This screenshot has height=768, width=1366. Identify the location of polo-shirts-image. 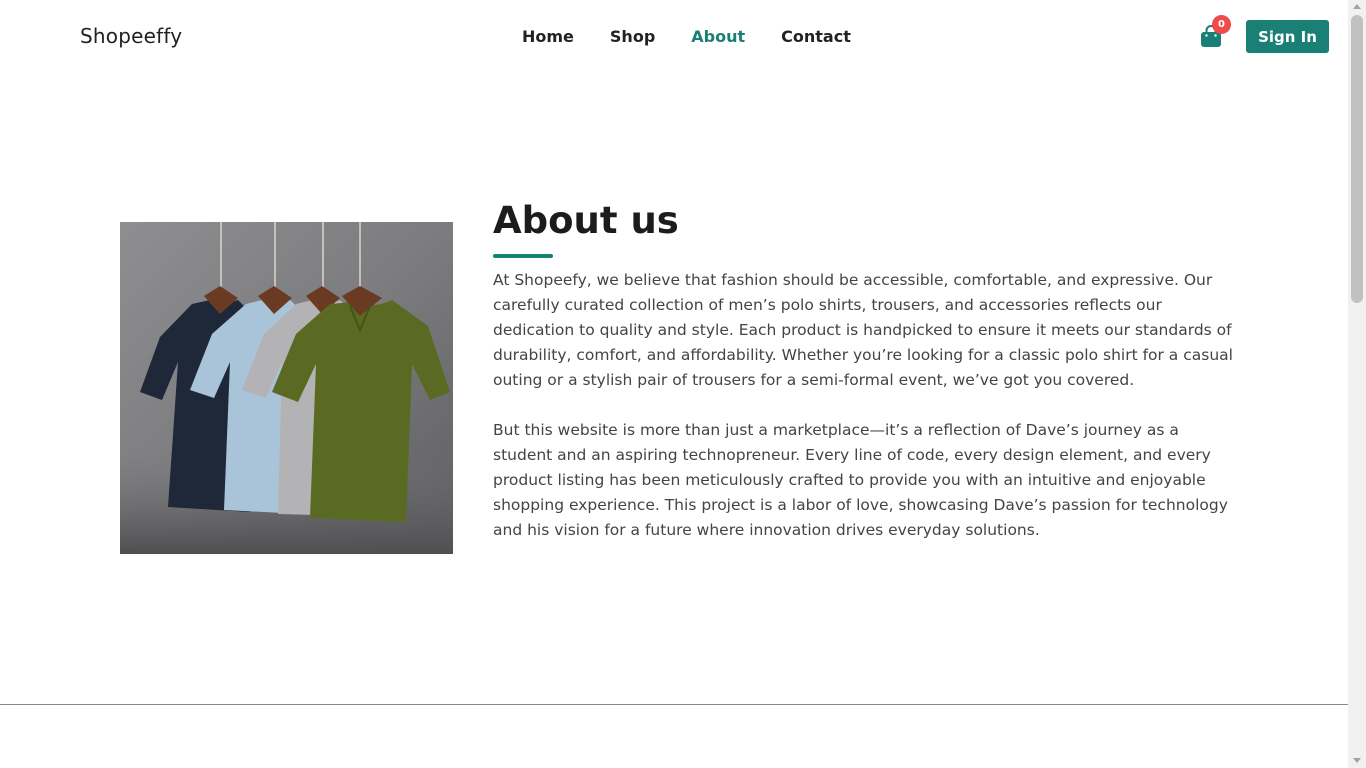
(286, 388).